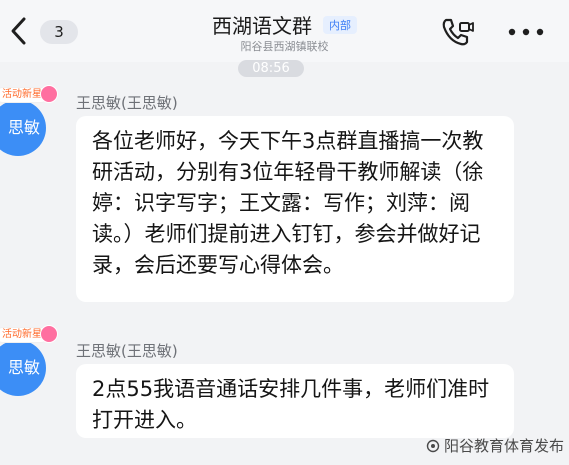  Describe the element at coordinates (526, 32) in the screenshot. I see `more-dots-icon` at that location.